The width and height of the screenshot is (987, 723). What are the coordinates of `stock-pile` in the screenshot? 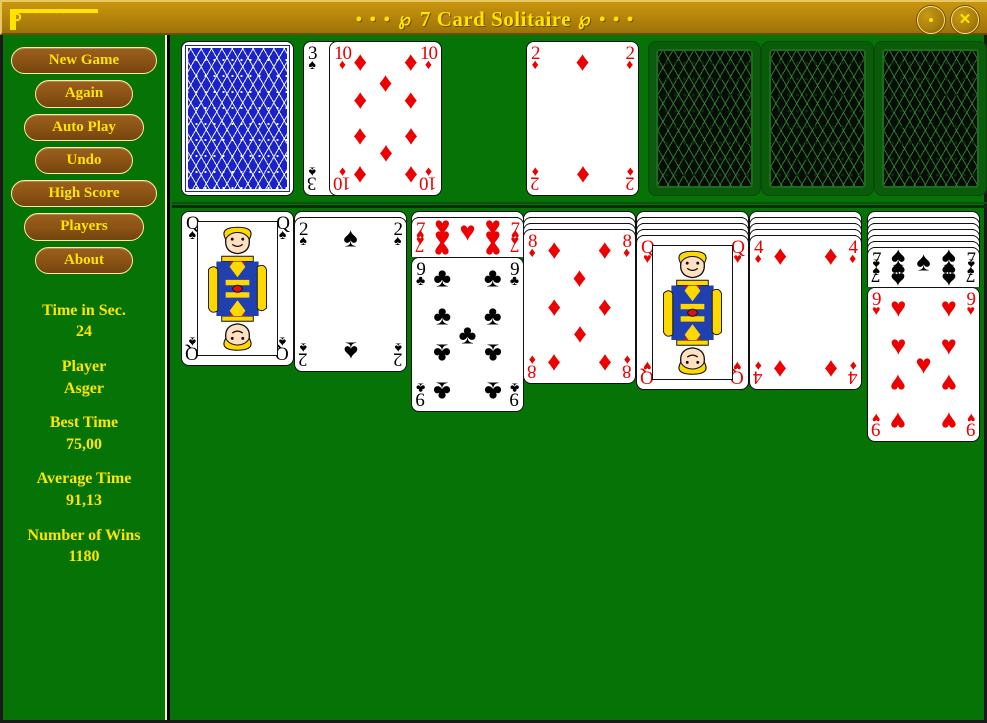 It's located at (237, 118).